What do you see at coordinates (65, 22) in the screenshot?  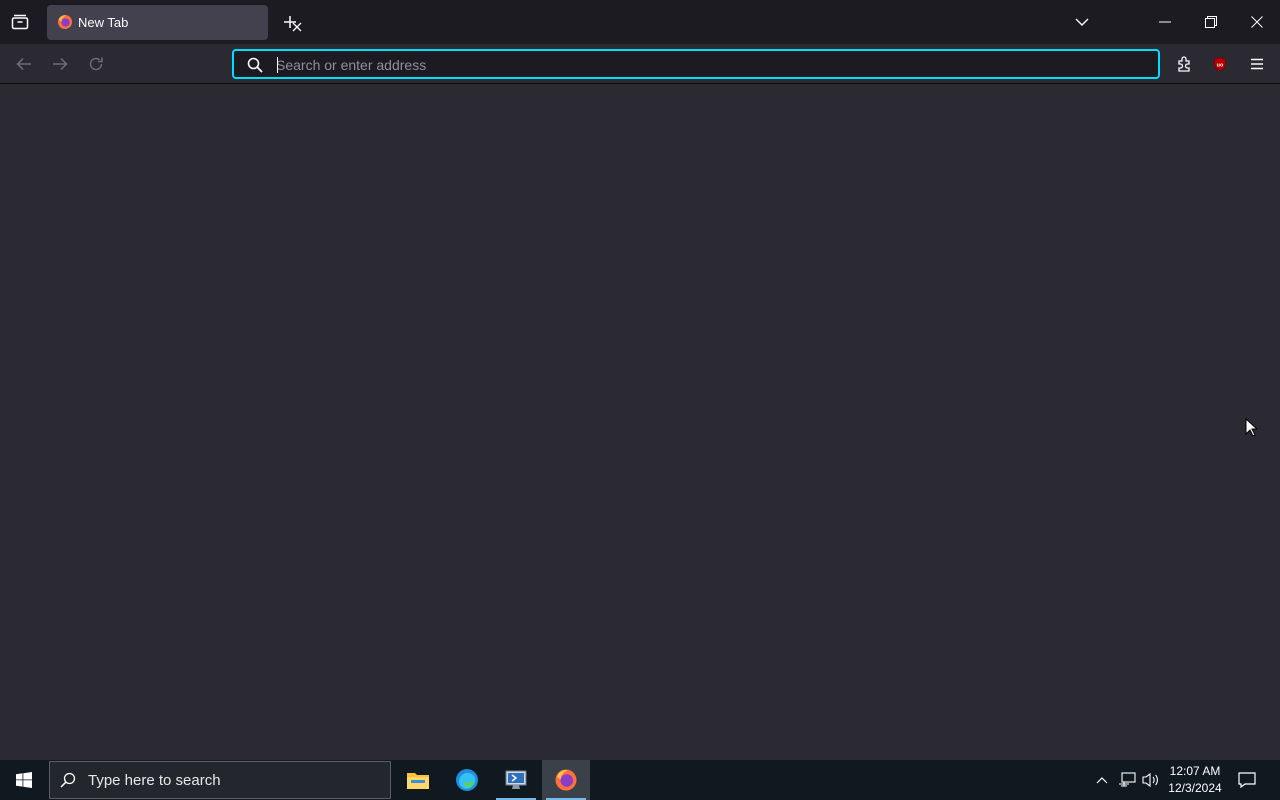 I see `firefox-favicon-icon` at bounding box center [65, 22].